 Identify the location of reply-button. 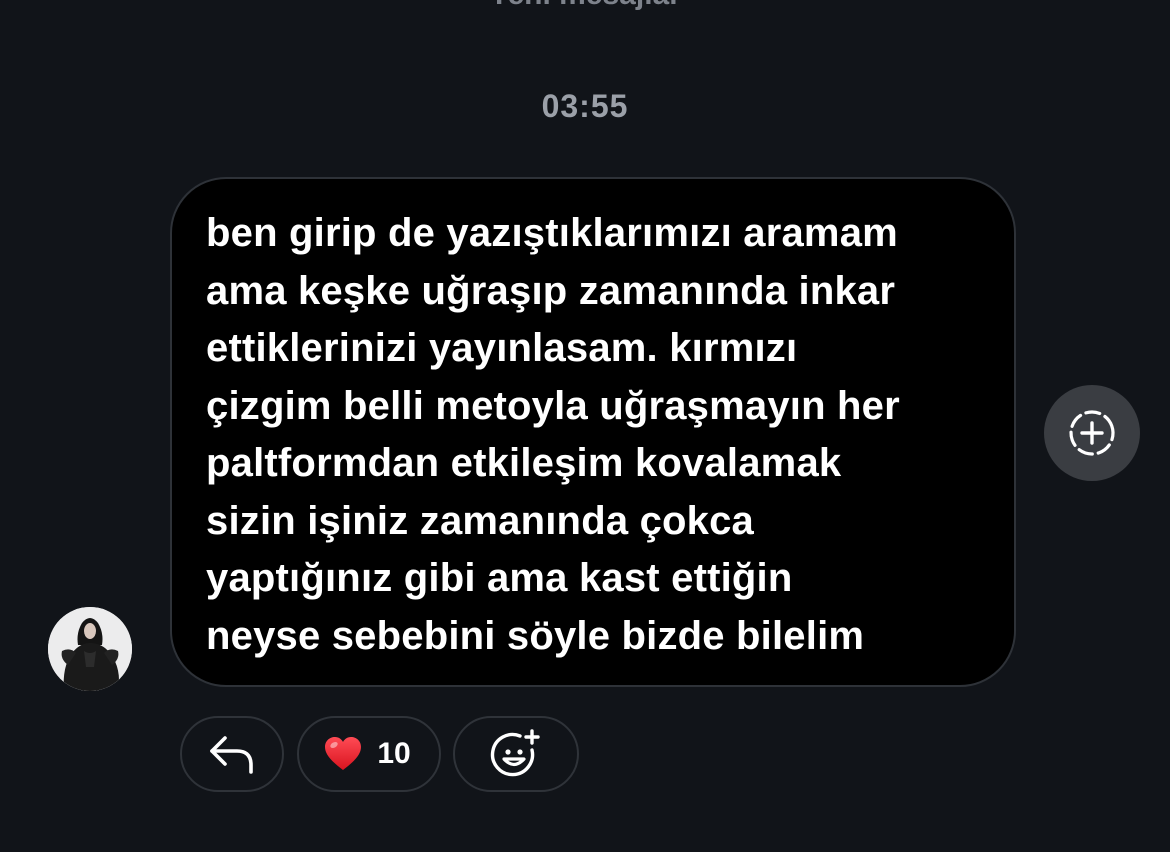
(232, 754).